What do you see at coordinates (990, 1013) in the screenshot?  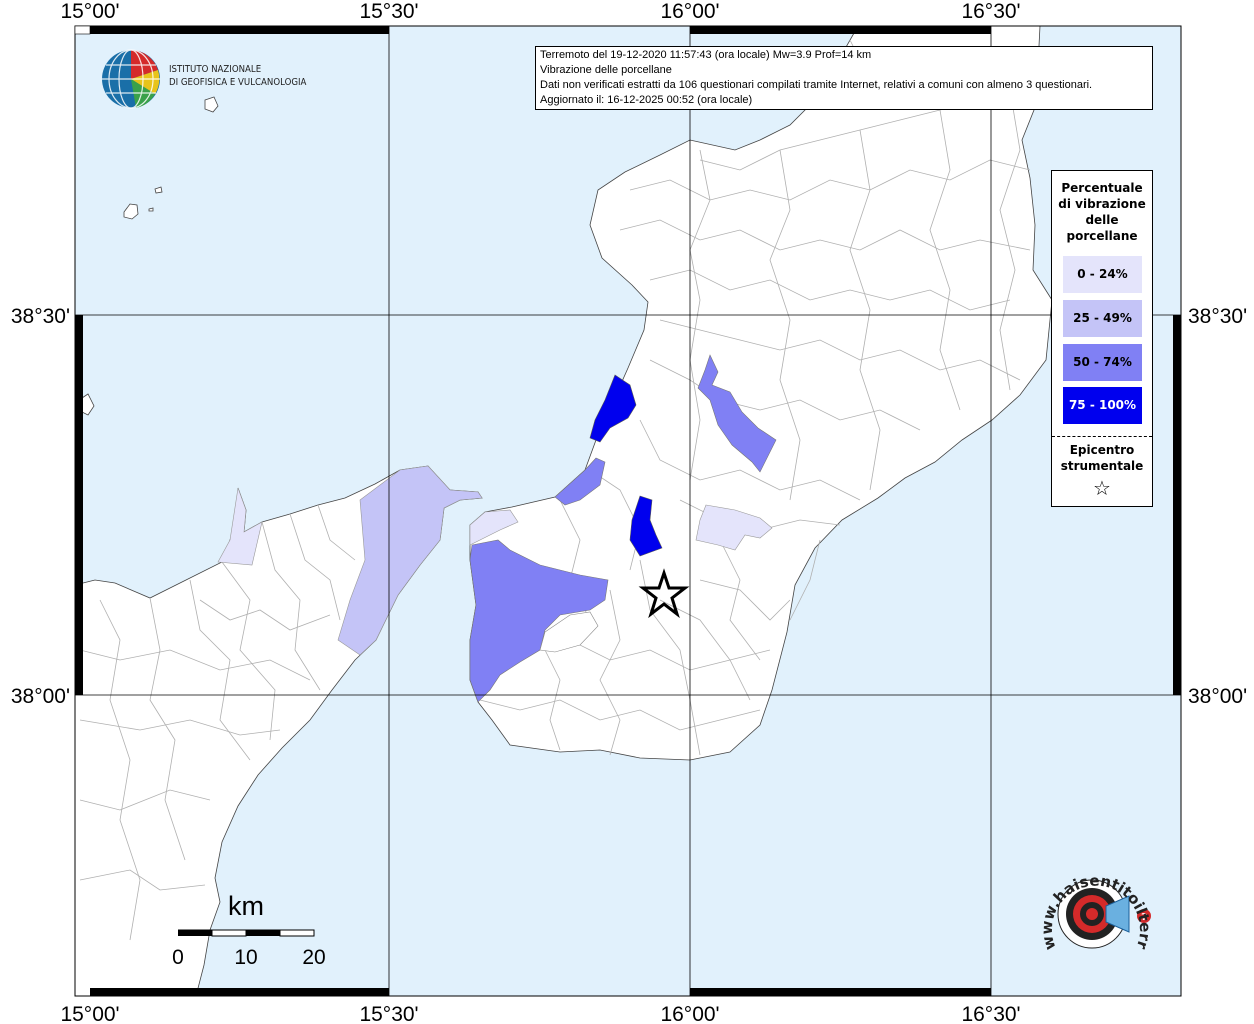 I see `lon-label-bottom-4: 16°30'` at bounding box center [990, 1013].